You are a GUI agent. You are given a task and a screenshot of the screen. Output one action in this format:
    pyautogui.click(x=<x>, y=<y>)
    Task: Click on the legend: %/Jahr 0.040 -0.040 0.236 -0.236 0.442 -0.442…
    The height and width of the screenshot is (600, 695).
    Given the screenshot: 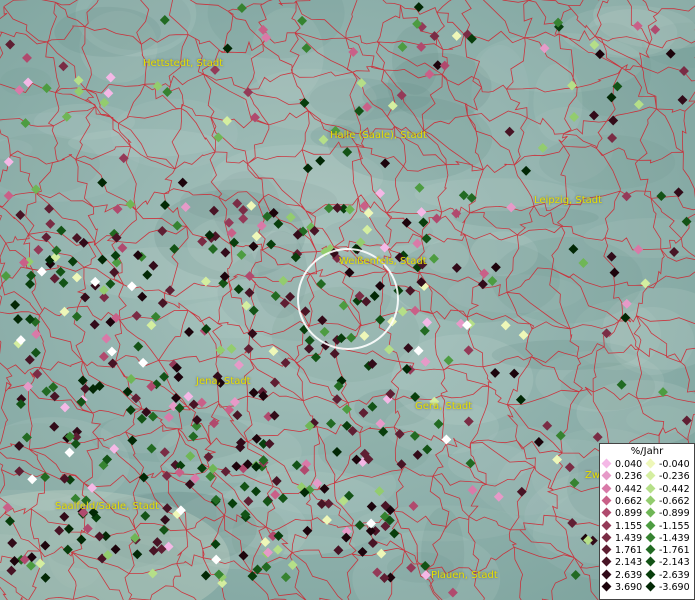 What is the action you would take?
    pyautogui.click(x=647, y=521)
    